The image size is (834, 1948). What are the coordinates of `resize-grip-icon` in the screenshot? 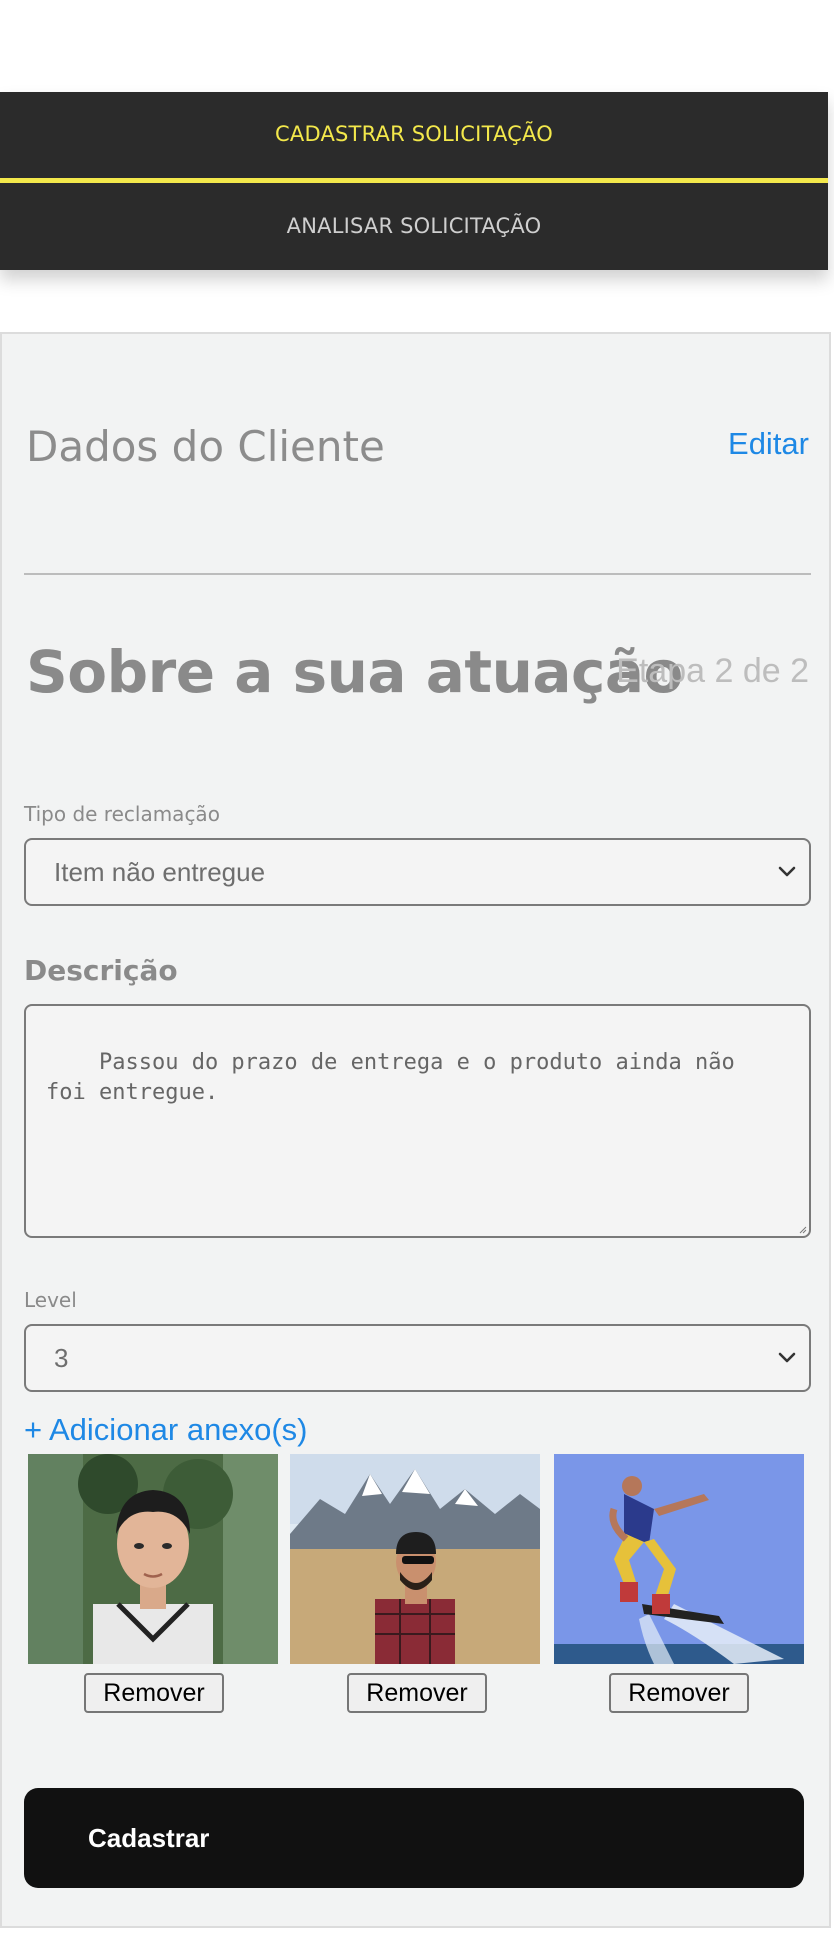 It's located at (802, 1229).